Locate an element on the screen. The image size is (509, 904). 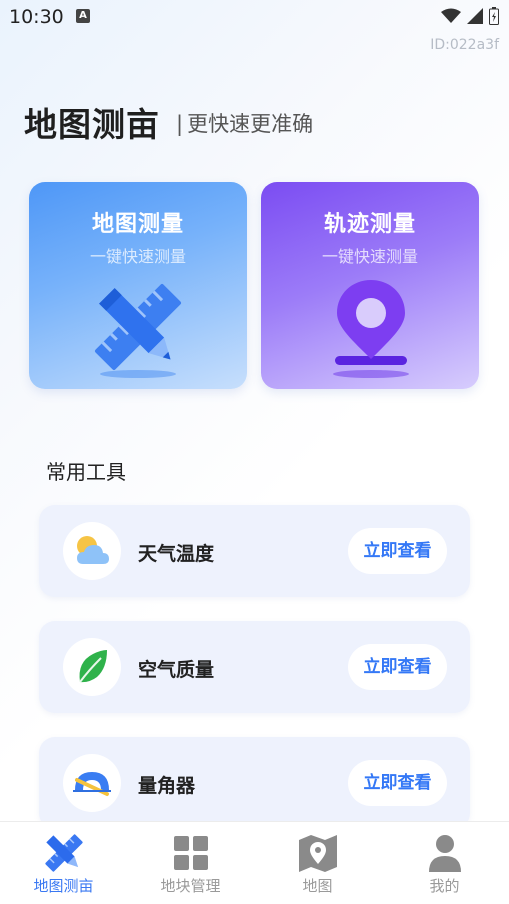
section-title: 常用工具 is located at coordinates (86, 472).